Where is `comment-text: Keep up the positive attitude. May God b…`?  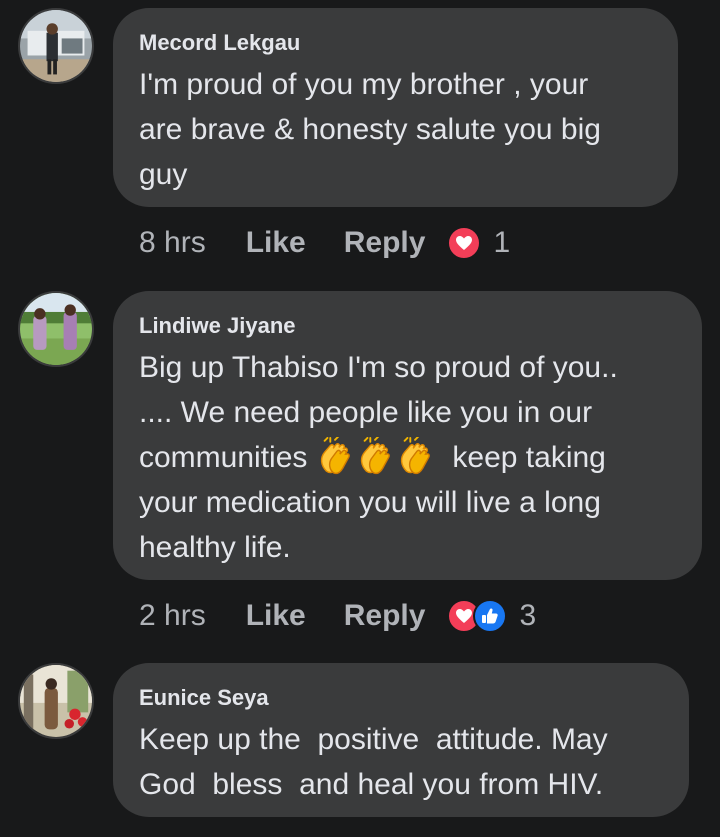 comment-text: Keep up the positive attitude. May God b… is located at coordinates (373, 762).